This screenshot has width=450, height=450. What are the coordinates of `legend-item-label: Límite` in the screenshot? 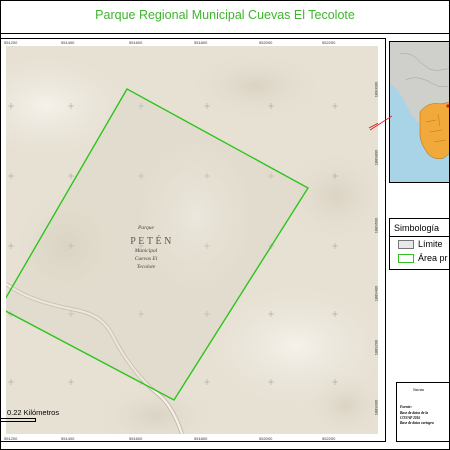 It's located at (430, 244).